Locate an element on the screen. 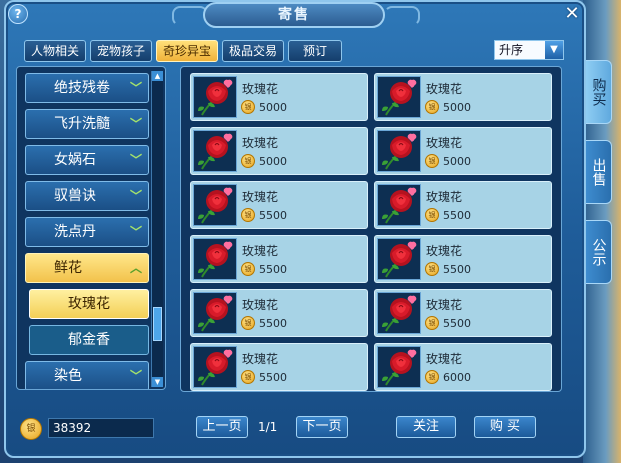 Image resolution: width=621 pixels, height=463 pixels. title-ornament-right is located at coordinates (402, 16).